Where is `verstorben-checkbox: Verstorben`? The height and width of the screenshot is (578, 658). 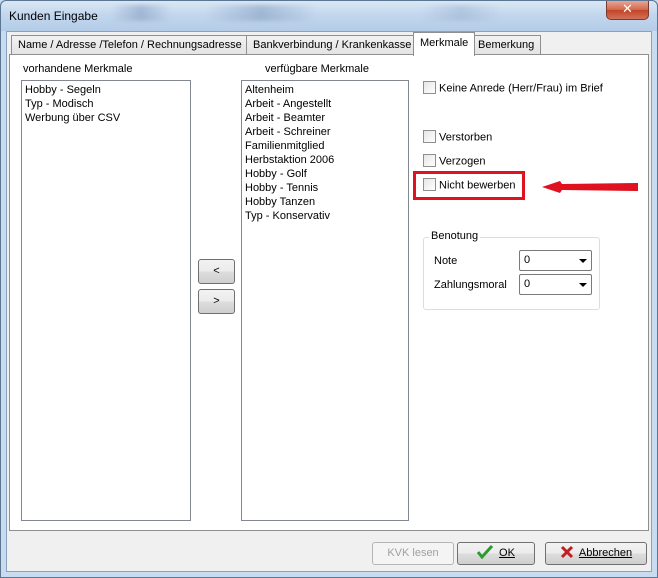 verstorben-checkbox: Verstorben is located at coordinates (458, 137).